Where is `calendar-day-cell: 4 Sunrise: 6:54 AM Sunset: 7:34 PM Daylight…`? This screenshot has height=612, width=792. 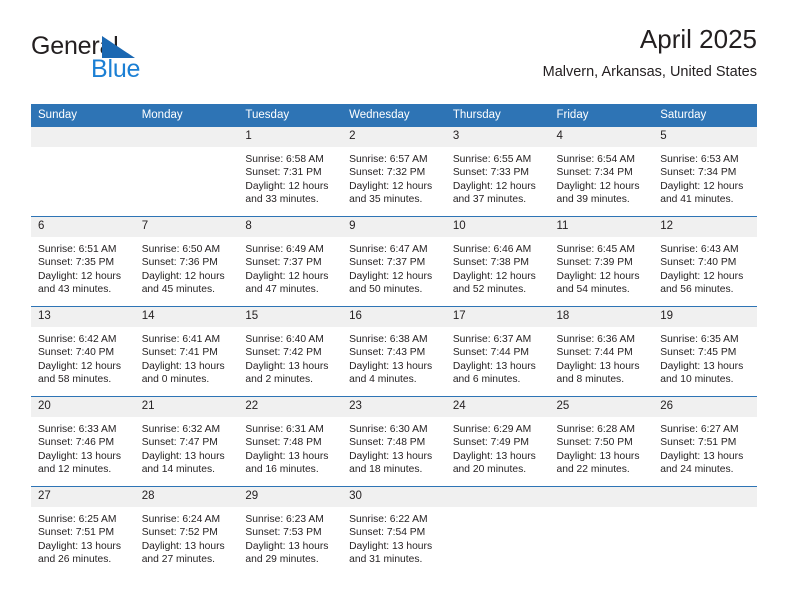
calendar-day-cell: 4 Sunrise: 6:54 AM Sunset: 7:34 PM Daylight… is located at coordinates (601, 172).